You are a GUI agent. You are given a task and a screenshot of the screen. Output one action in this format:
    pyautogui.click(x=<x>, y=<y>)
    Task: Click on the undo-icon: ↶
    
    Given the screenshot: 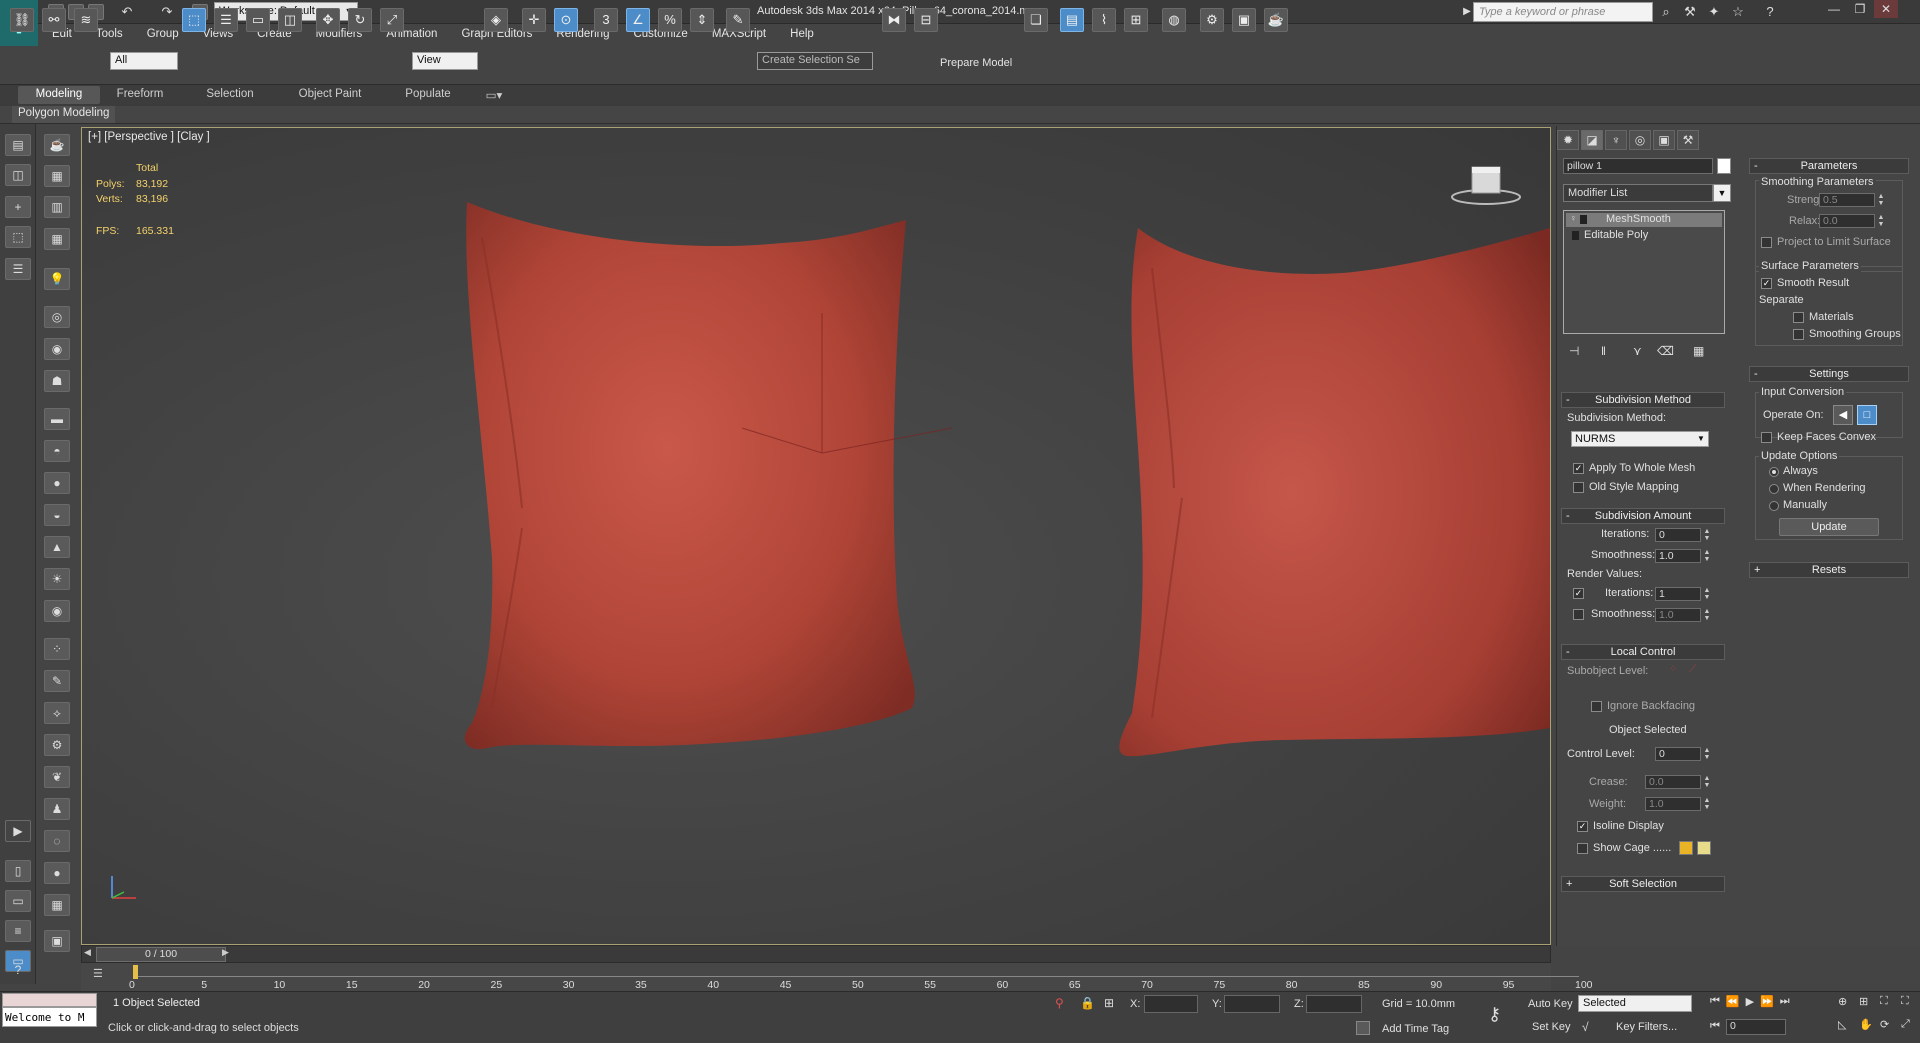 What is the action you would take?
    pyautogui.click(x=127, y=12)
    